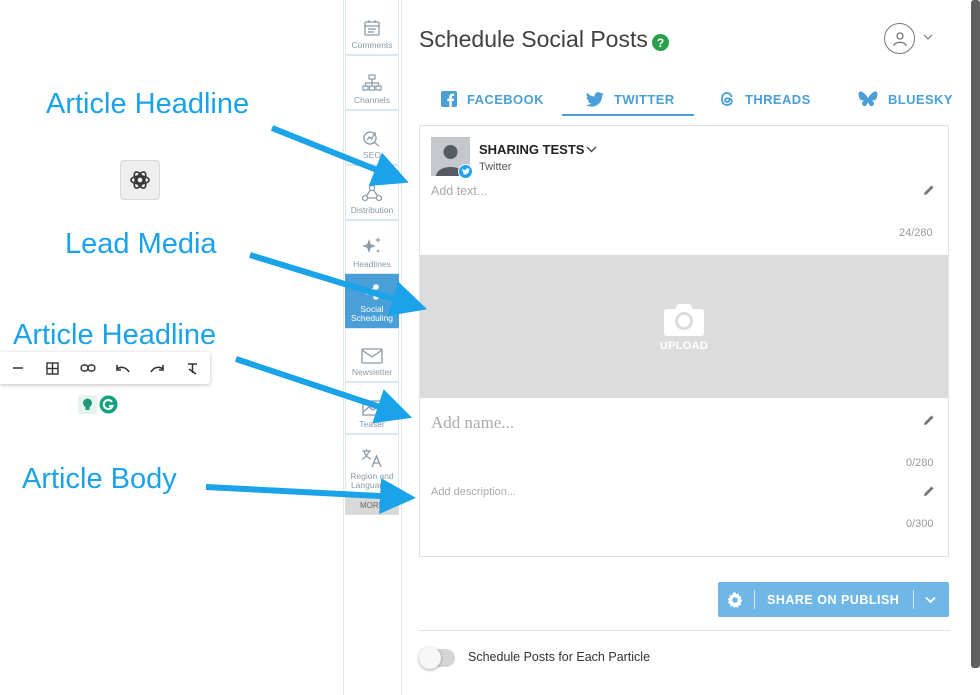  I want to click on tab-label: BLUESKY, so click(920, 99).